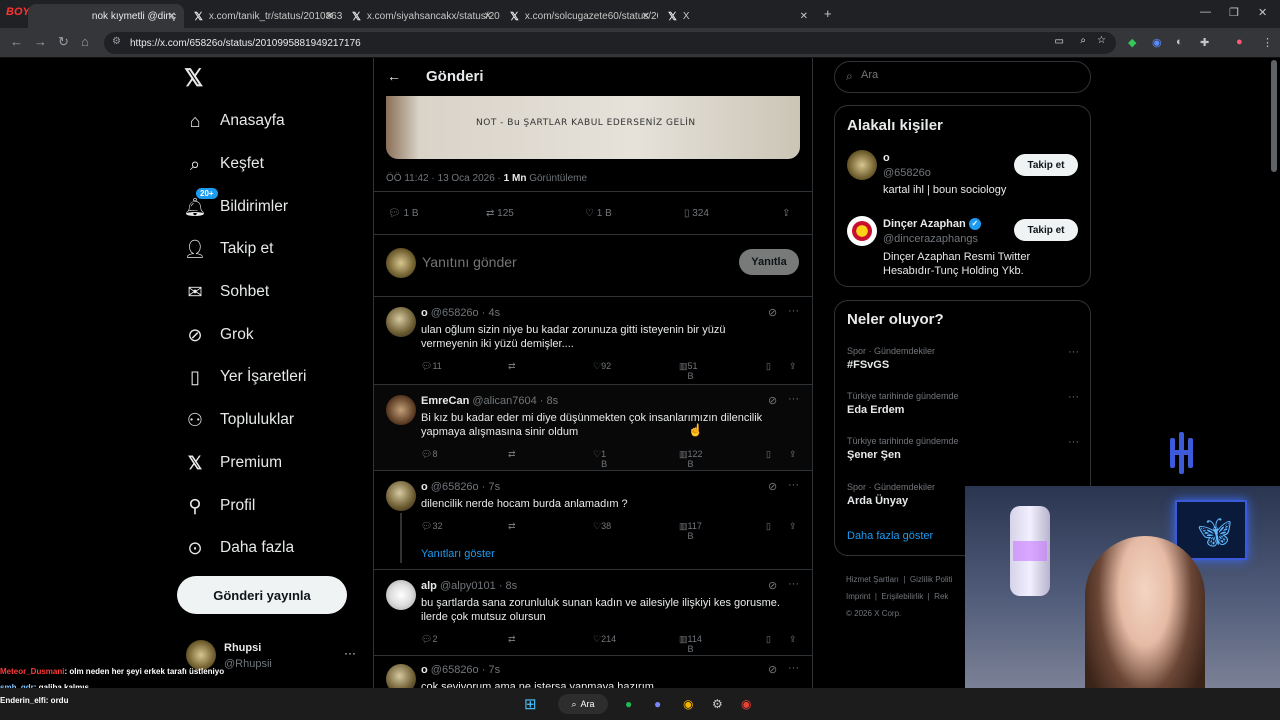  What do you see at coordinates (116, 41) in the screenshot?
I see `site-info-icon: ⚙` at bounding box center [116, 41].